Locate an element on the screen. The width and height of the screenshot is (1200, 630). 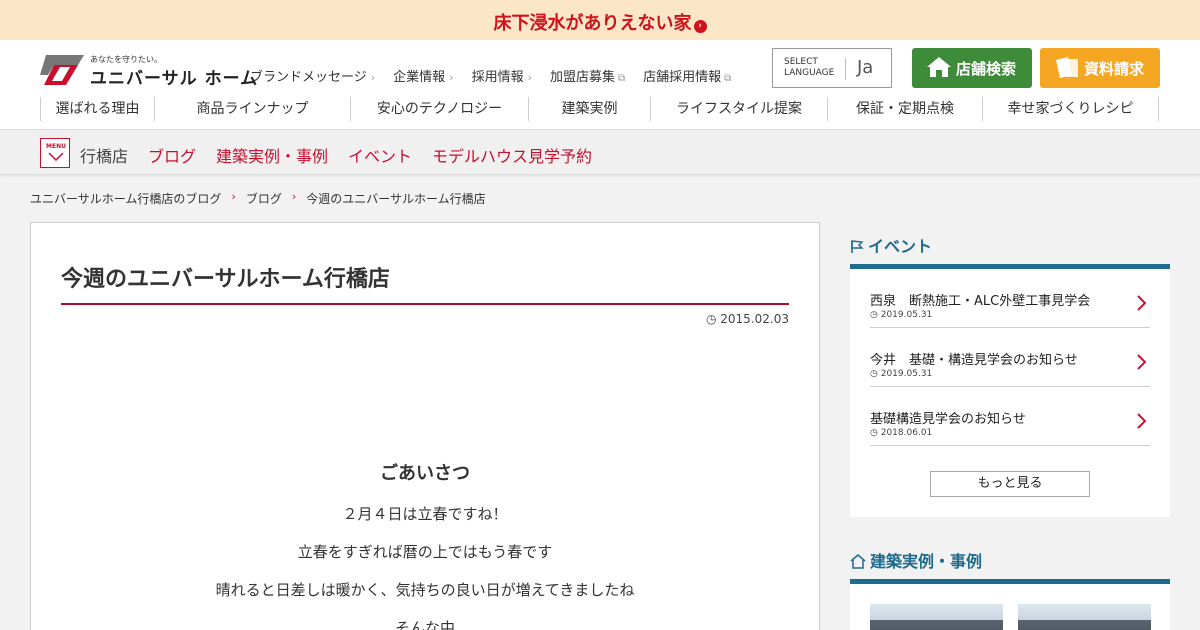
util-nav-recruit: 採用情報 › is located at coordinates (502, 75).